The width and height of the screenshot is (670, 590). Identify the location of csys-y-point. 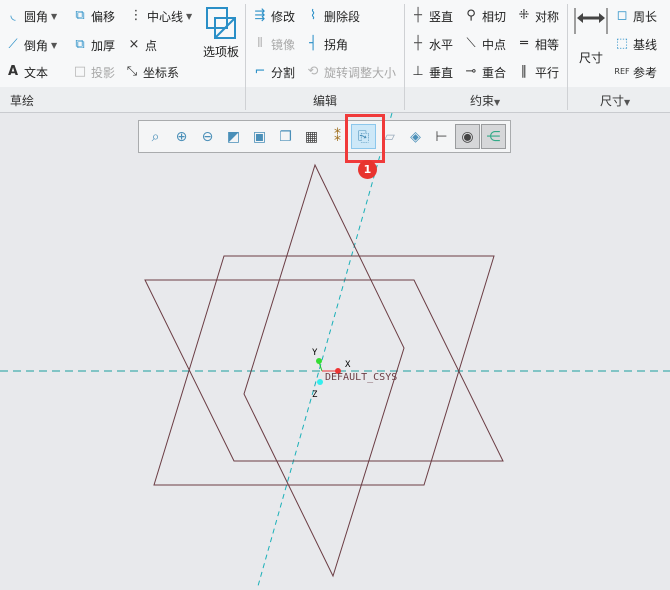
(319, 361).